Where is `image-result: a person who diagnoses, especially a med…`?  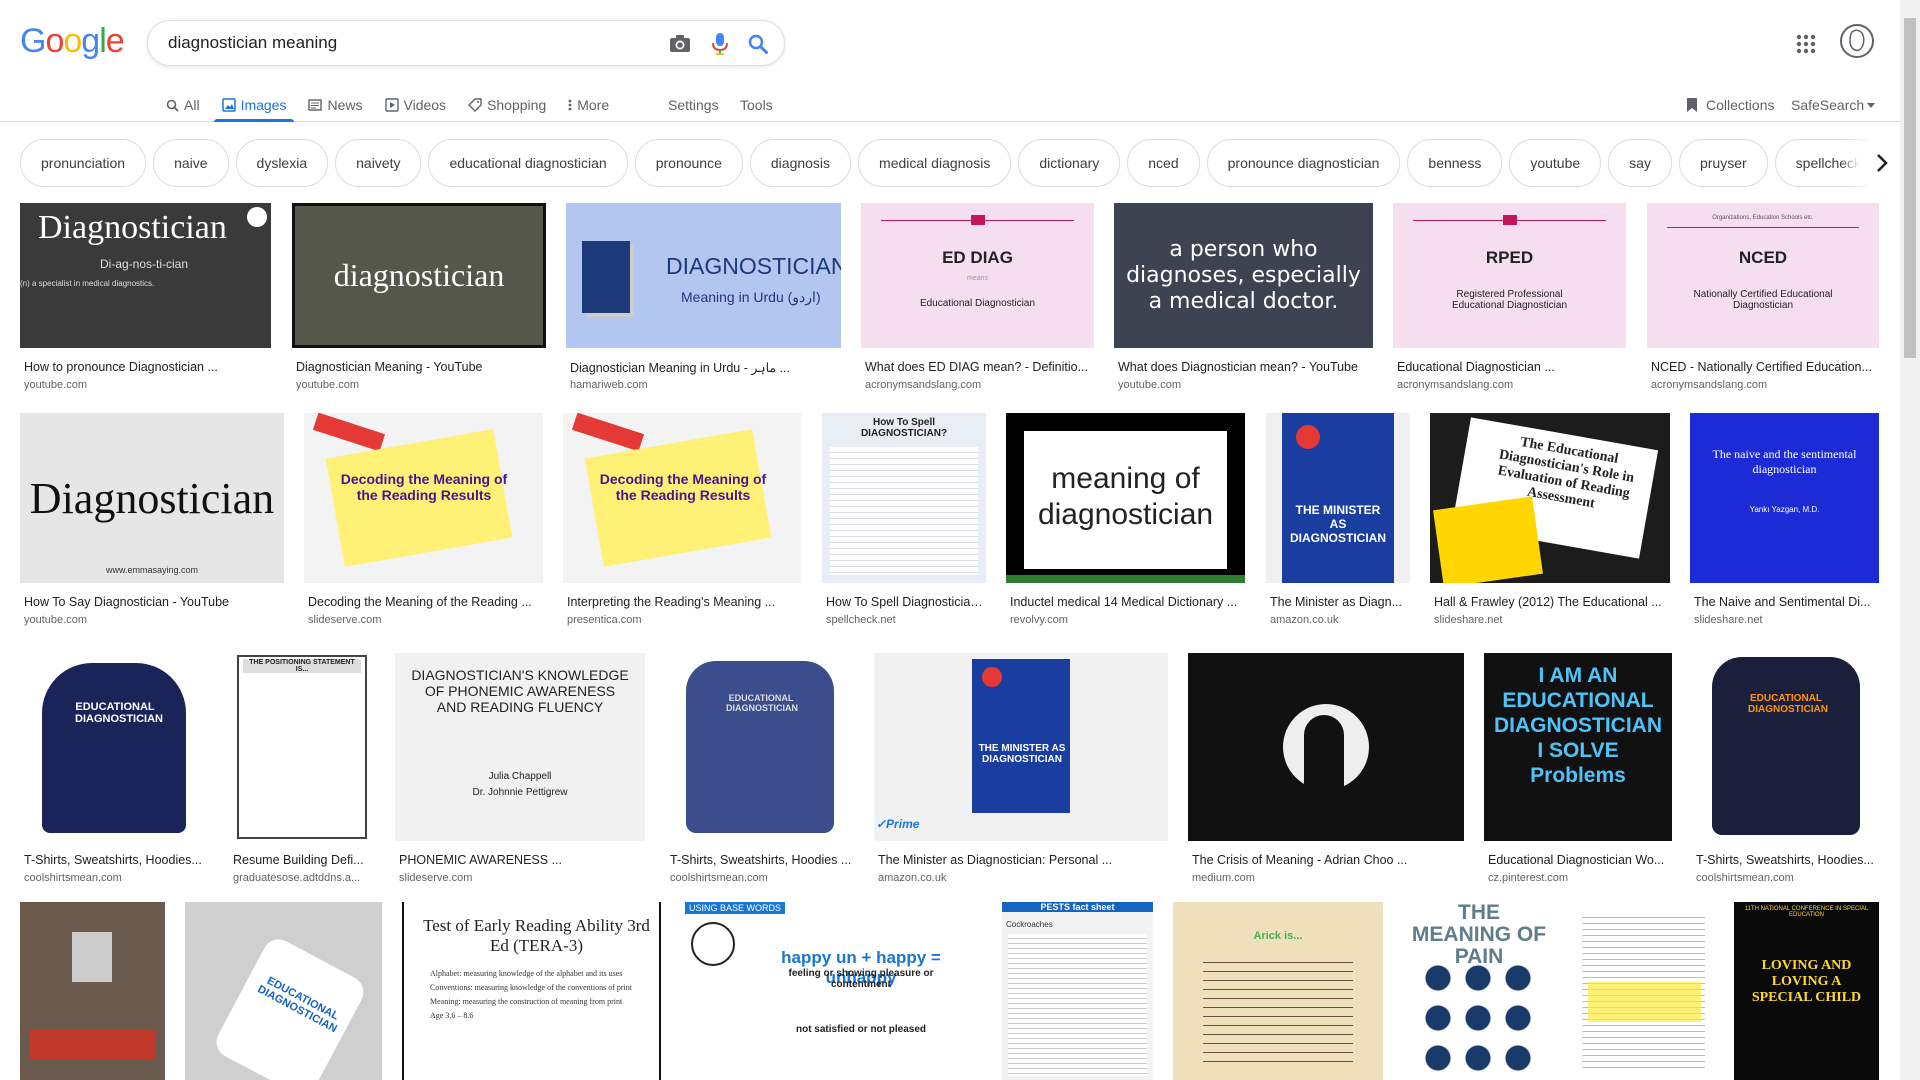
image-result: a person who diagnoses, especially a med… is located at coordinates (1243, 299).